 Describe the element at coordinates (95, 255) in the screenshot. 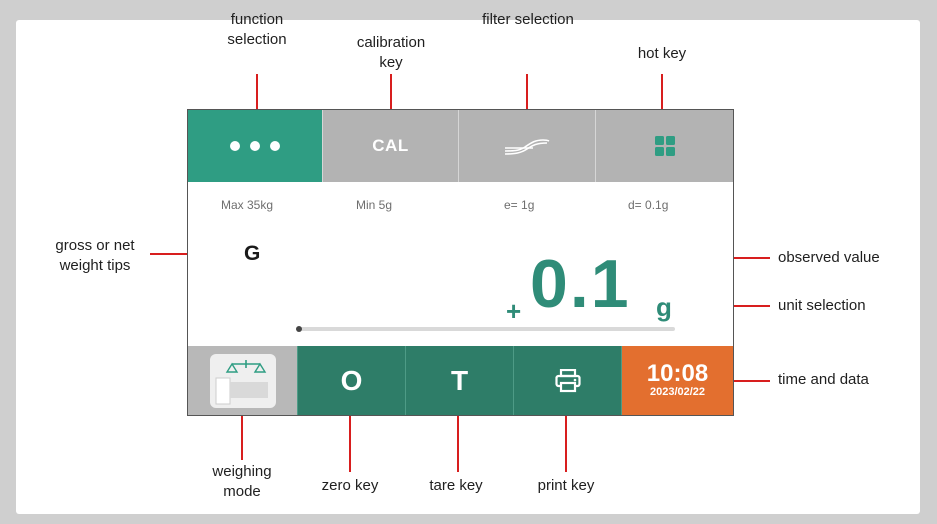

I see `callout-gross-net: gross or net weight tips` at that location.